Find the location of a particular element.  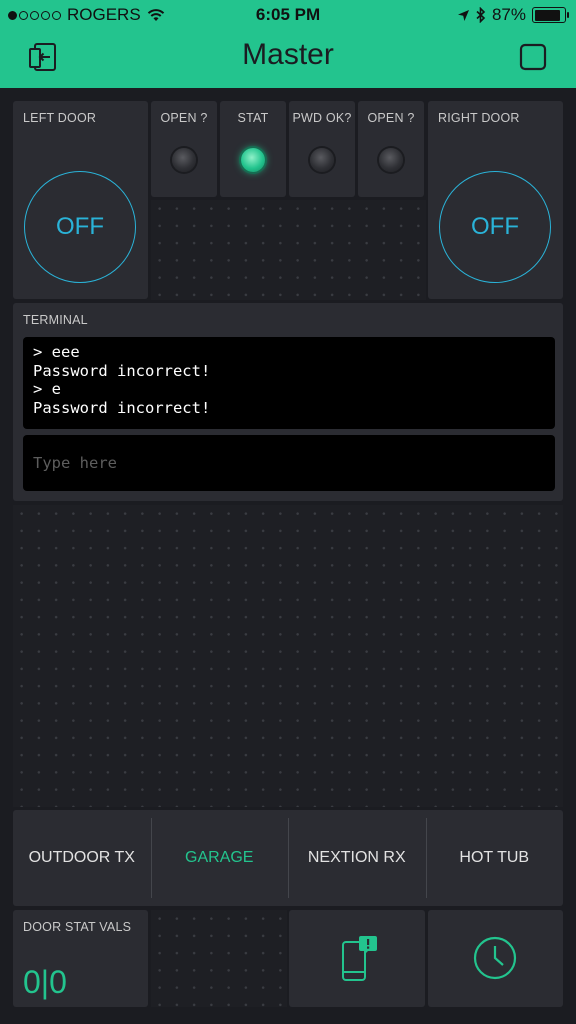

left-door-widget: LEFT DOOR OFF is located at coordinates (80, 200).